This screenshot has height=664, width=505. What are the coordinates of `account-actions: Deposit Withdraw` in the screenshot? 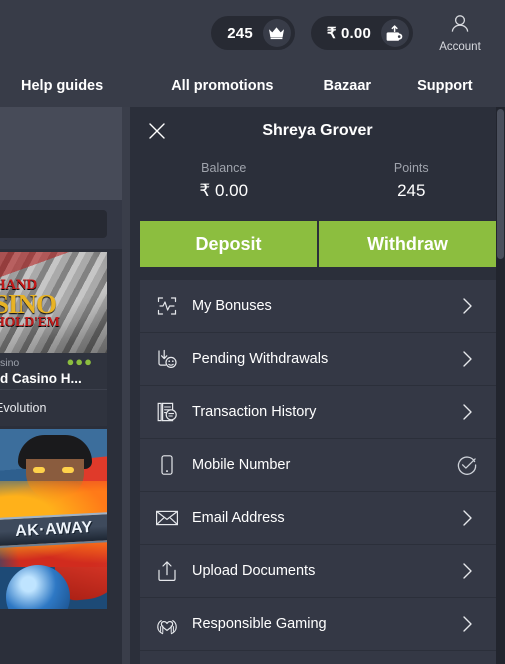 It's located at (318, 244).